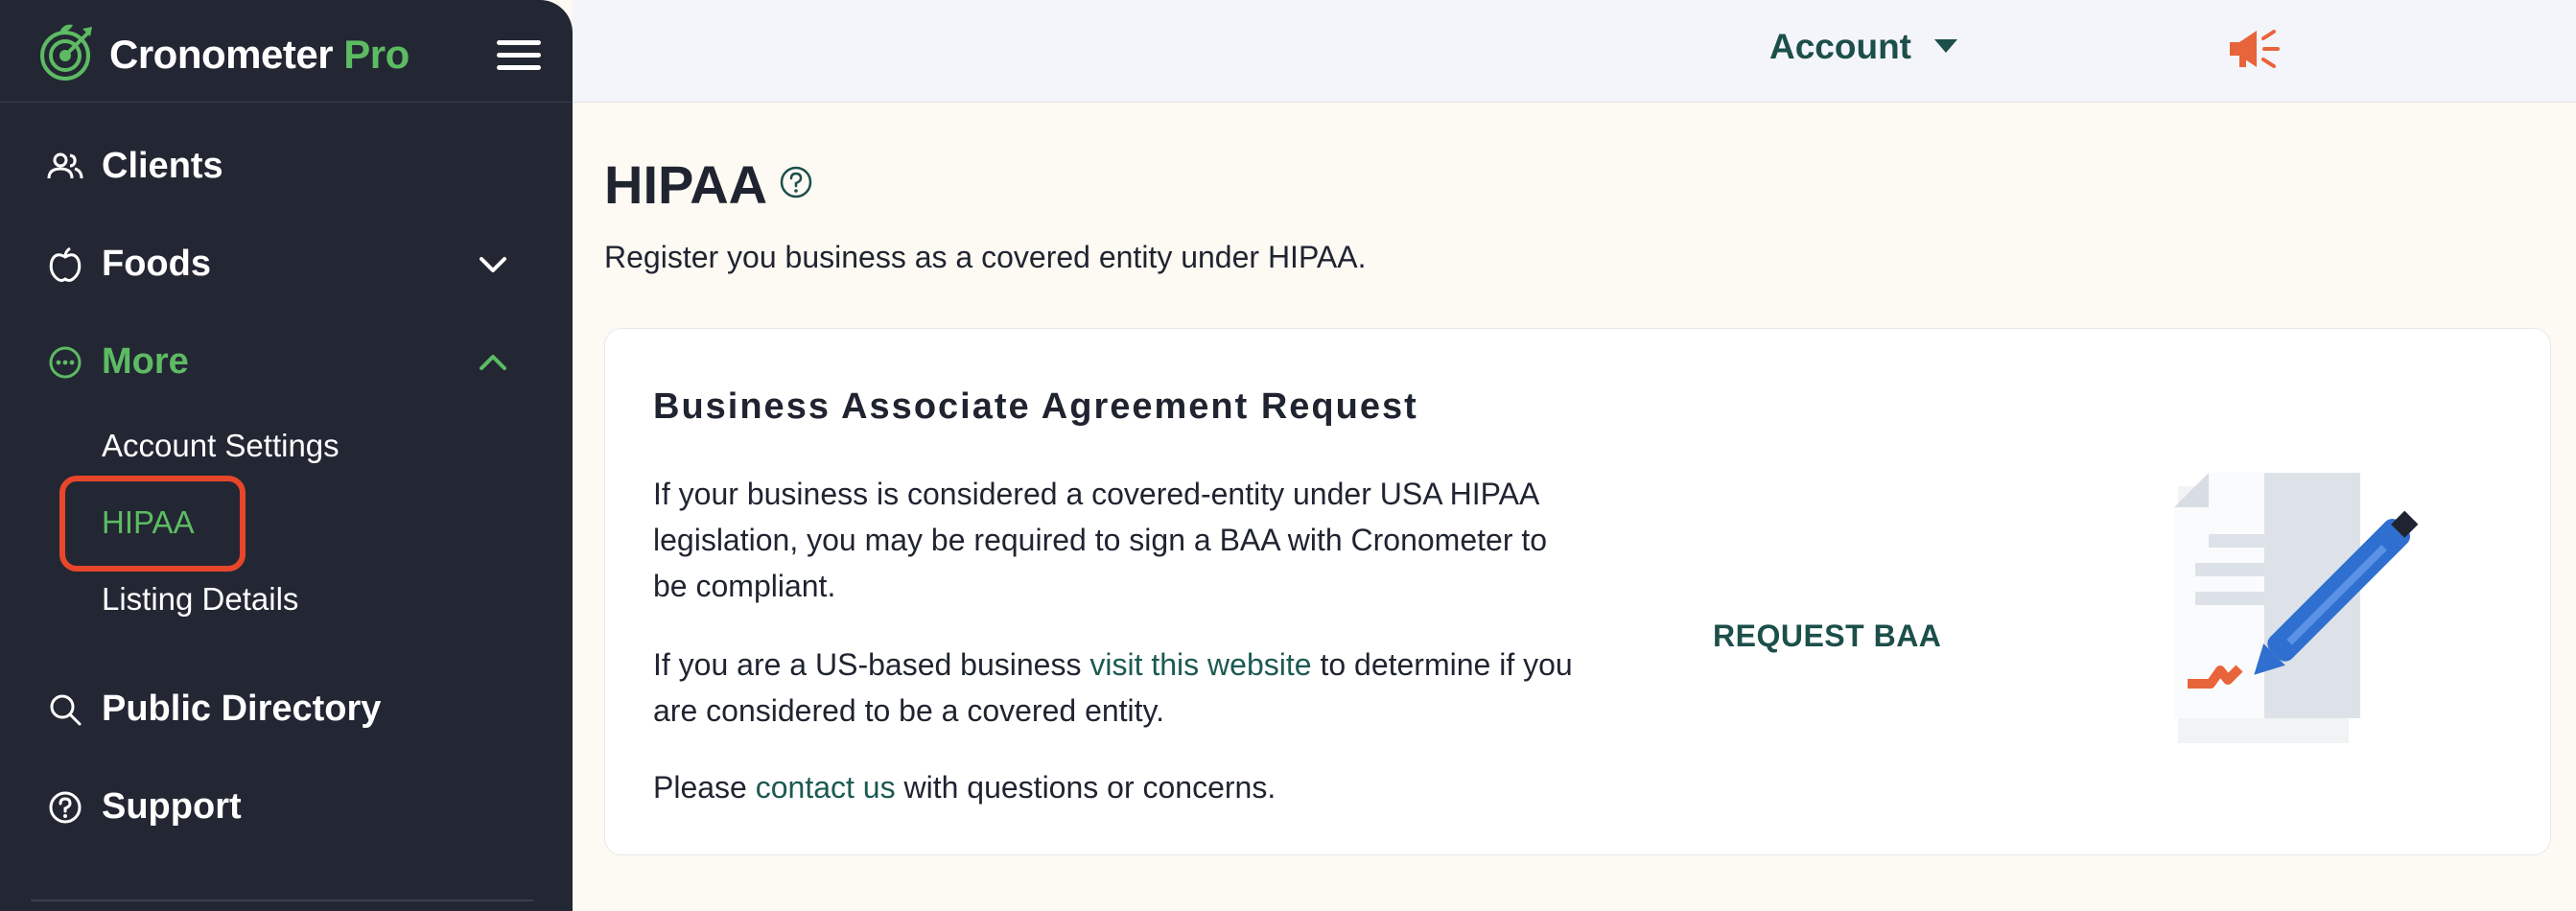 This screenshot has height=911, width=2576. Describe the element at coordinates (1946, 46) in the screenshot. I see `caret-down-icon` at that location.